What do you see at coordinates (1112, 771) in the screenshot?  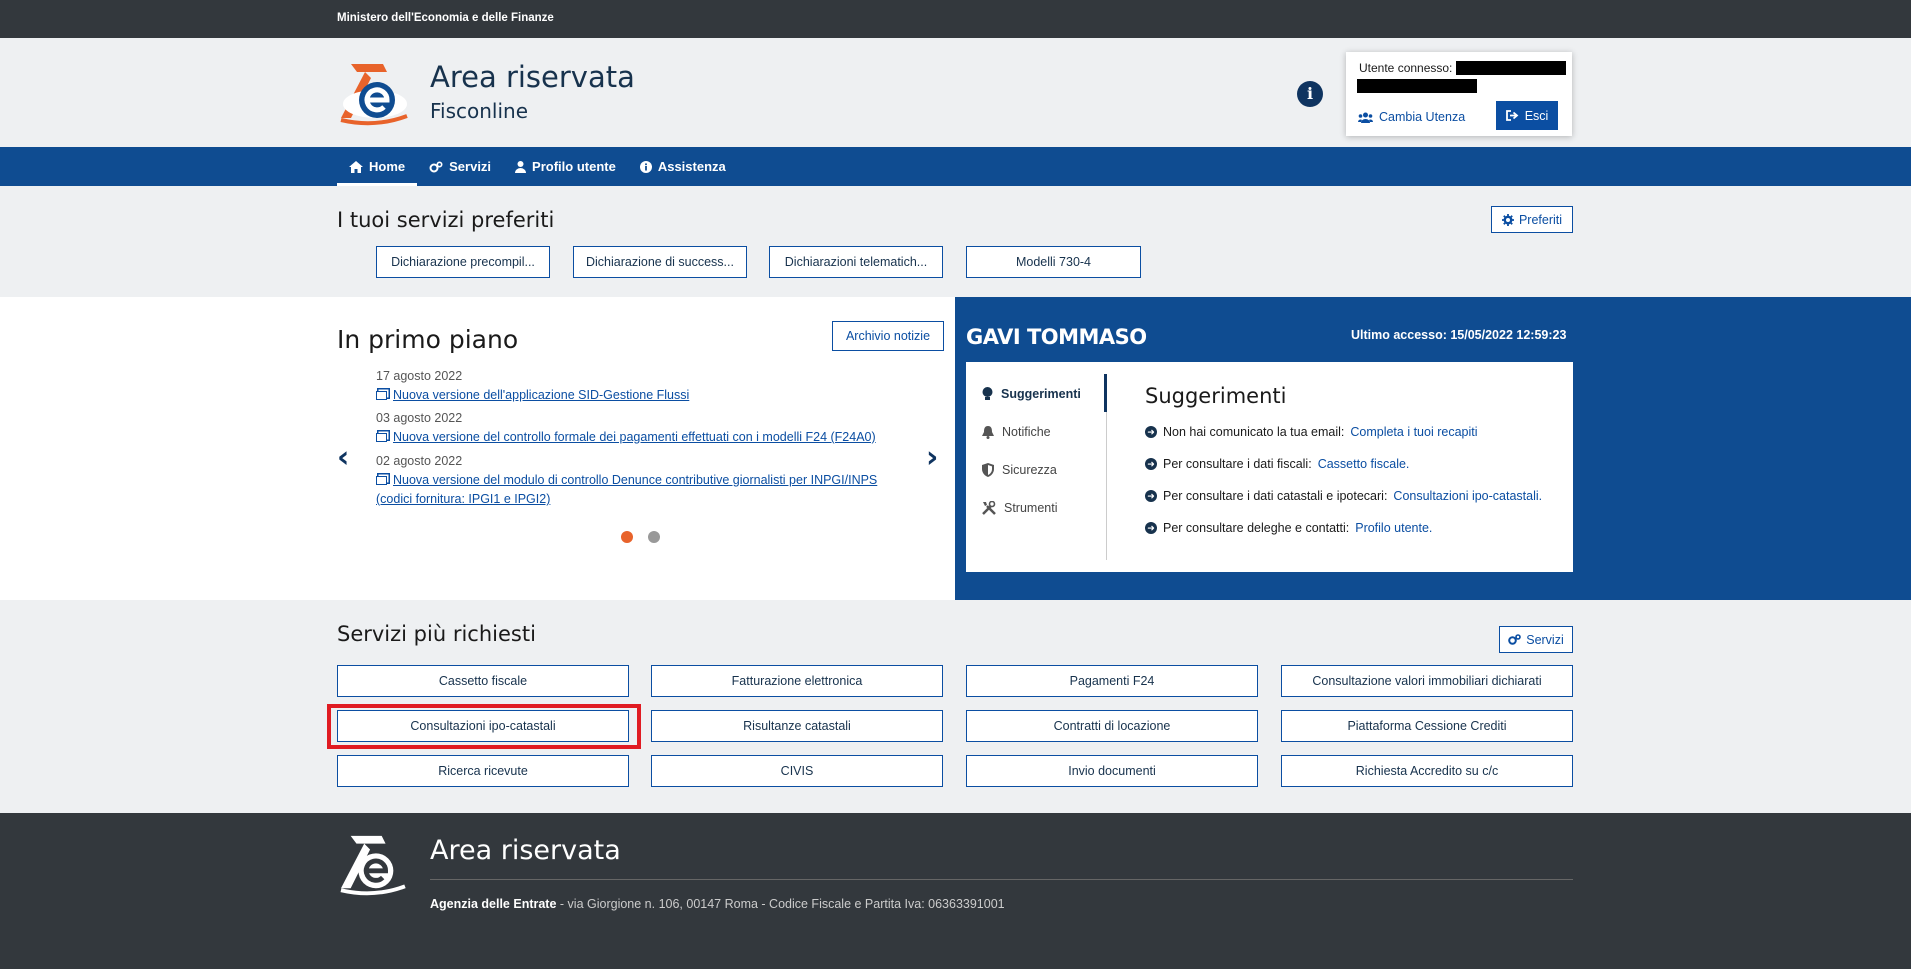 I see `service-invio-documenti: Invio documenti` at bounding box center [1112, 771].